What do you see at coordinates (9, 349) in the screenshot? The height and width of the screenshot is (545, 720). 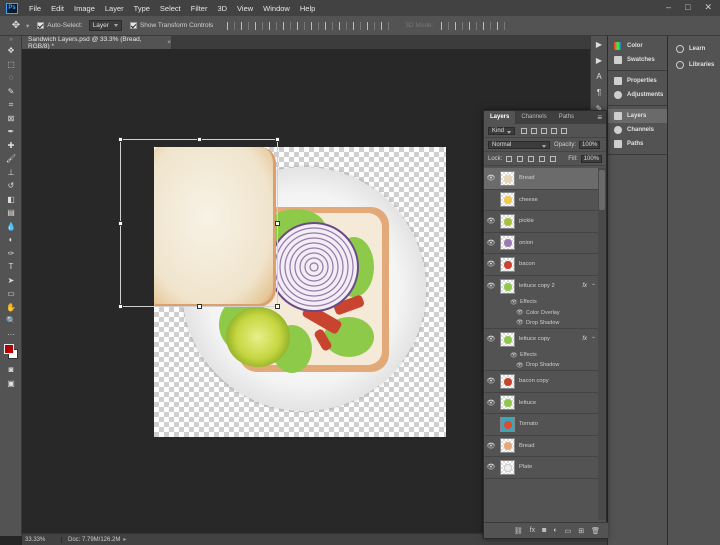 I see `foreground-color-swatch` at bounding box center [9, 349].